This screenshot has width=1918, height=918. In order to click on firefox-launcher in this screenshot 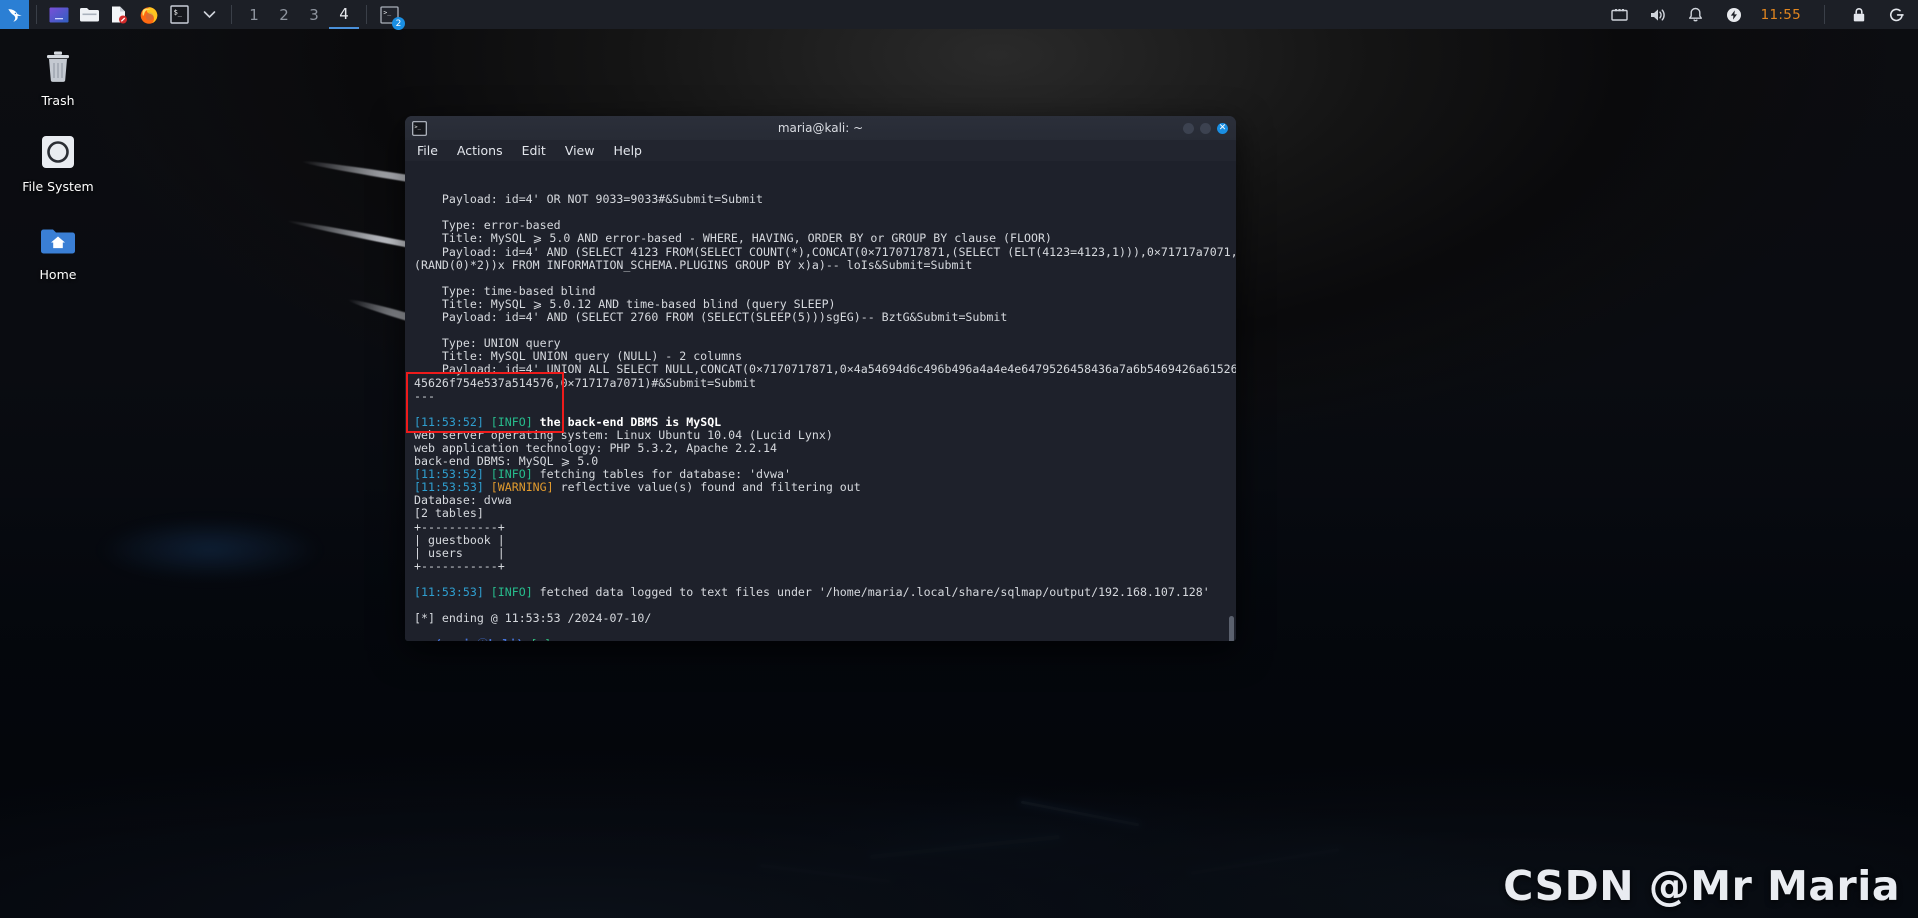, I will do `click(149, 14)`.